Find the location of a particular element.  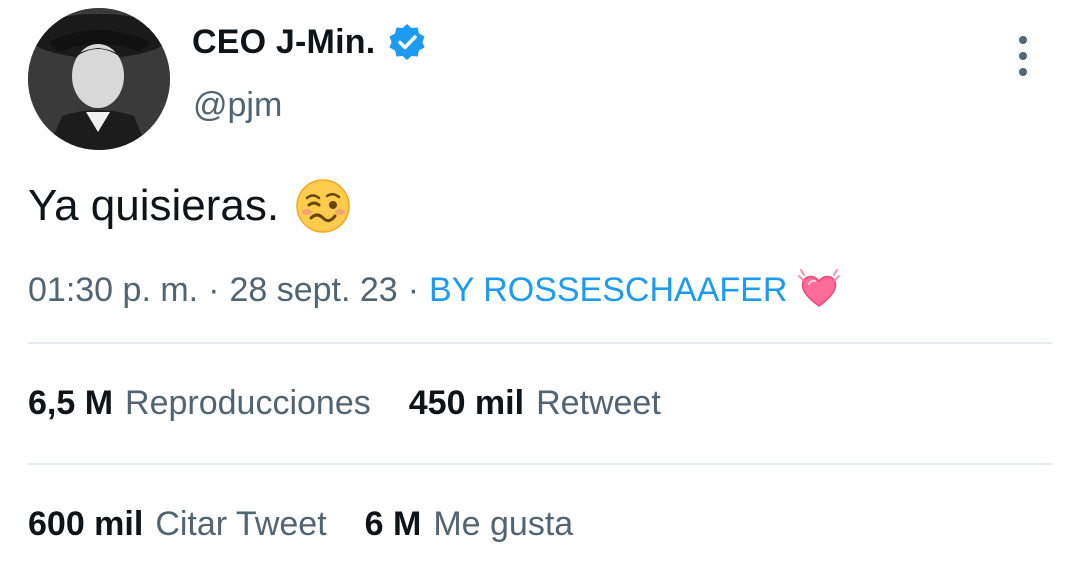

tweet-body: Ya quisieras. is located at coordinates (189, 206).